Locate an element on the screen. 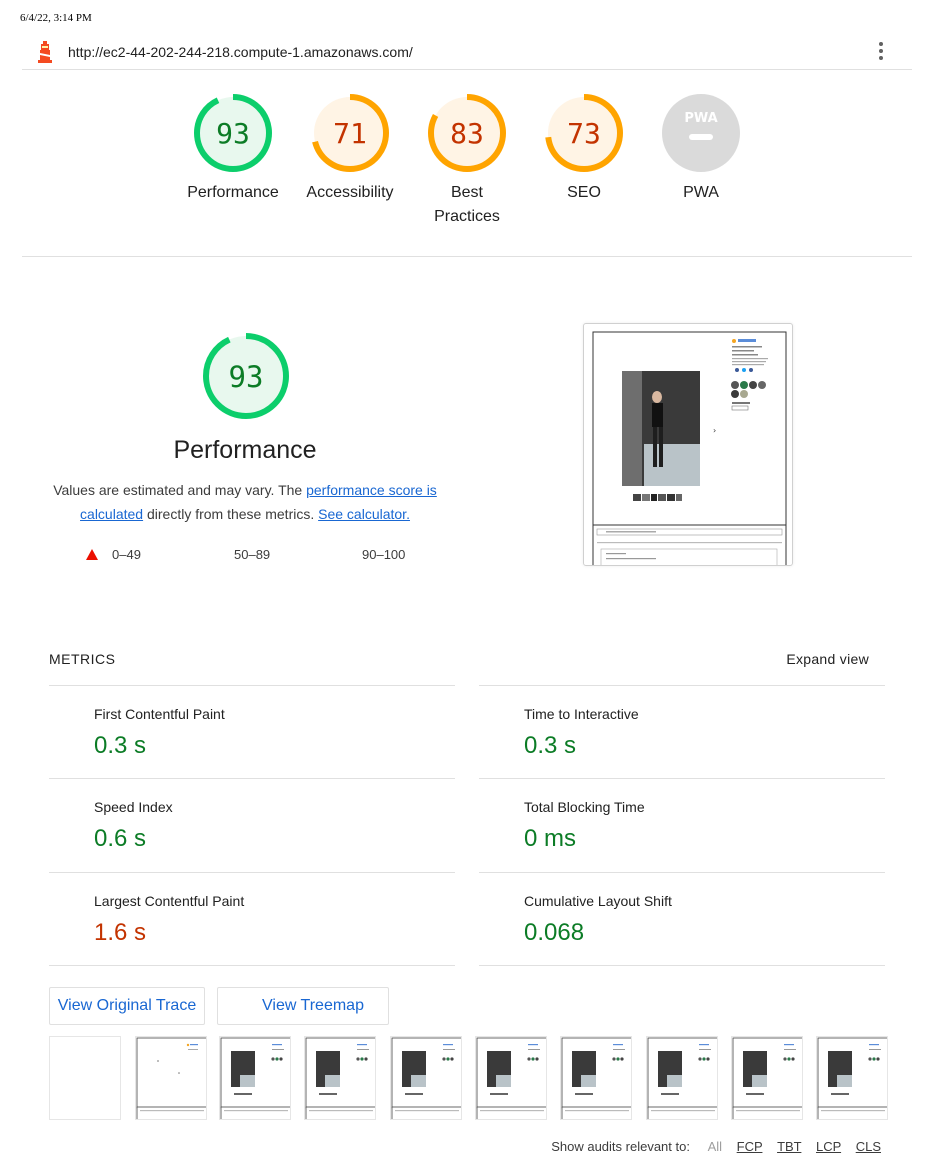 Image resolution: width=936 pixels, height=1164 pixels. metrics-header: METRICS is located at coordinates (82, 659).